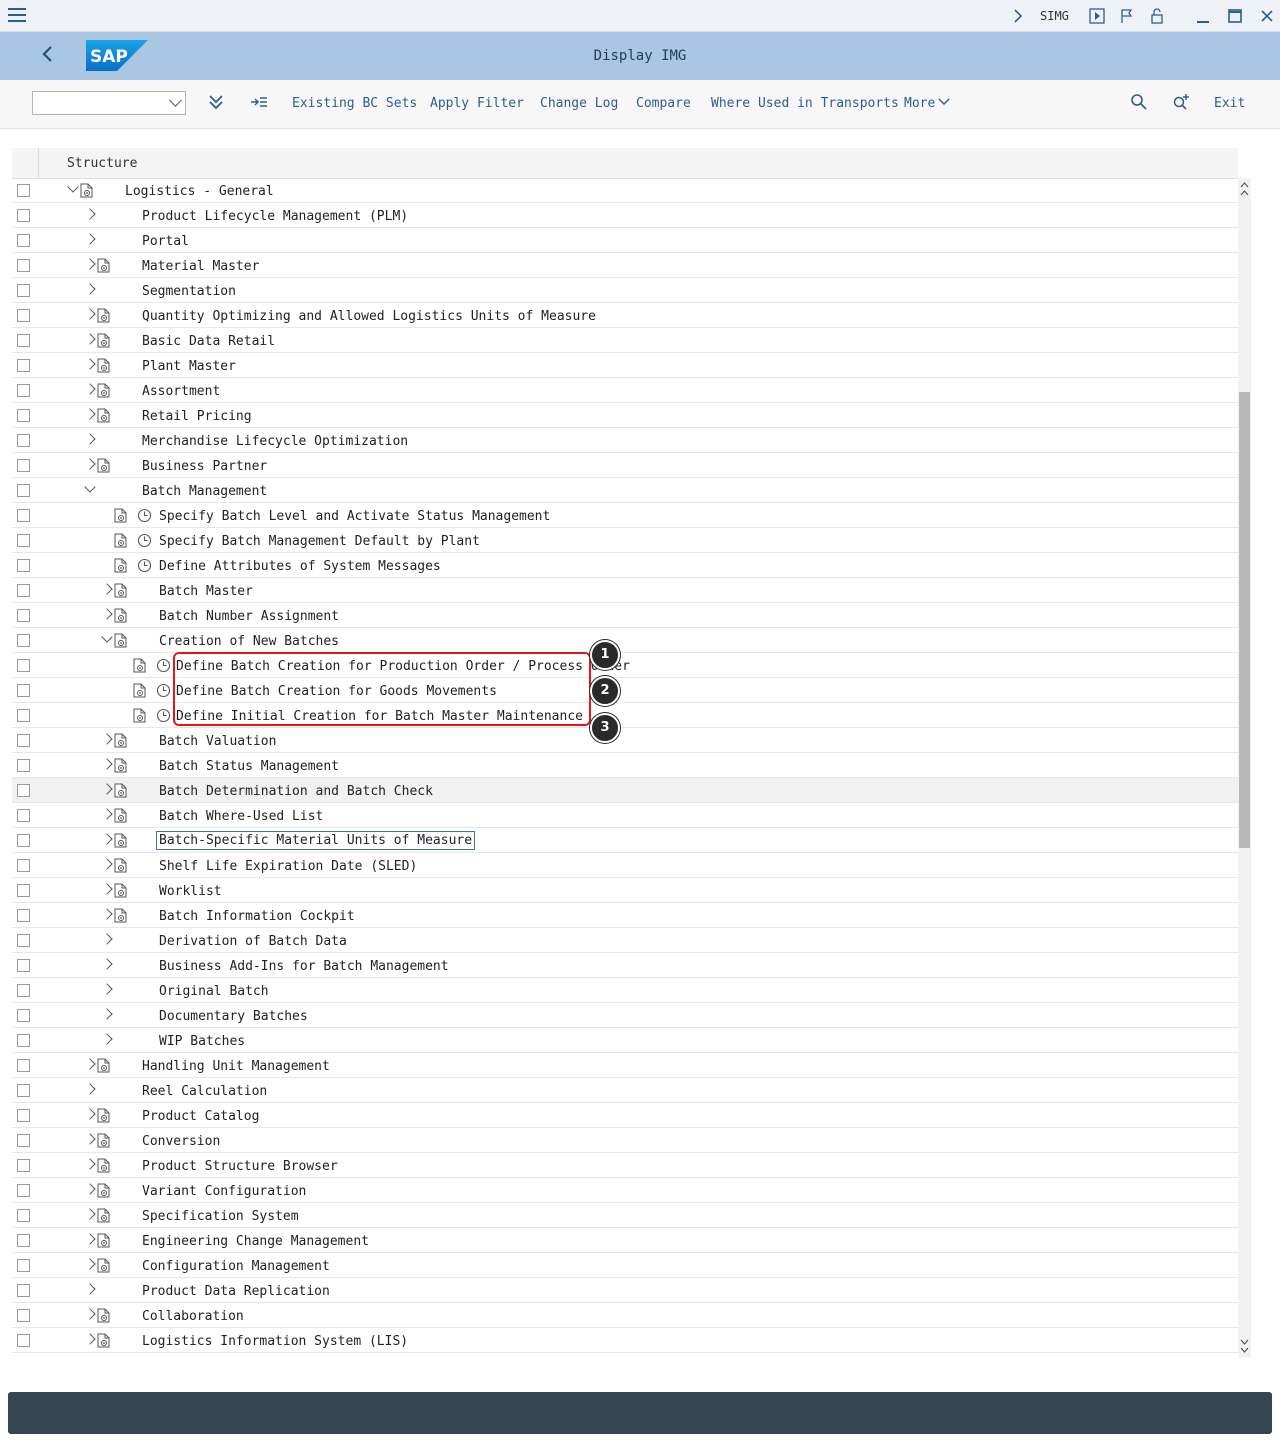  Describe the element at coordinates (236, 1266) in the screenshot. I see `tree-node-label: Configuration Management` at that location.